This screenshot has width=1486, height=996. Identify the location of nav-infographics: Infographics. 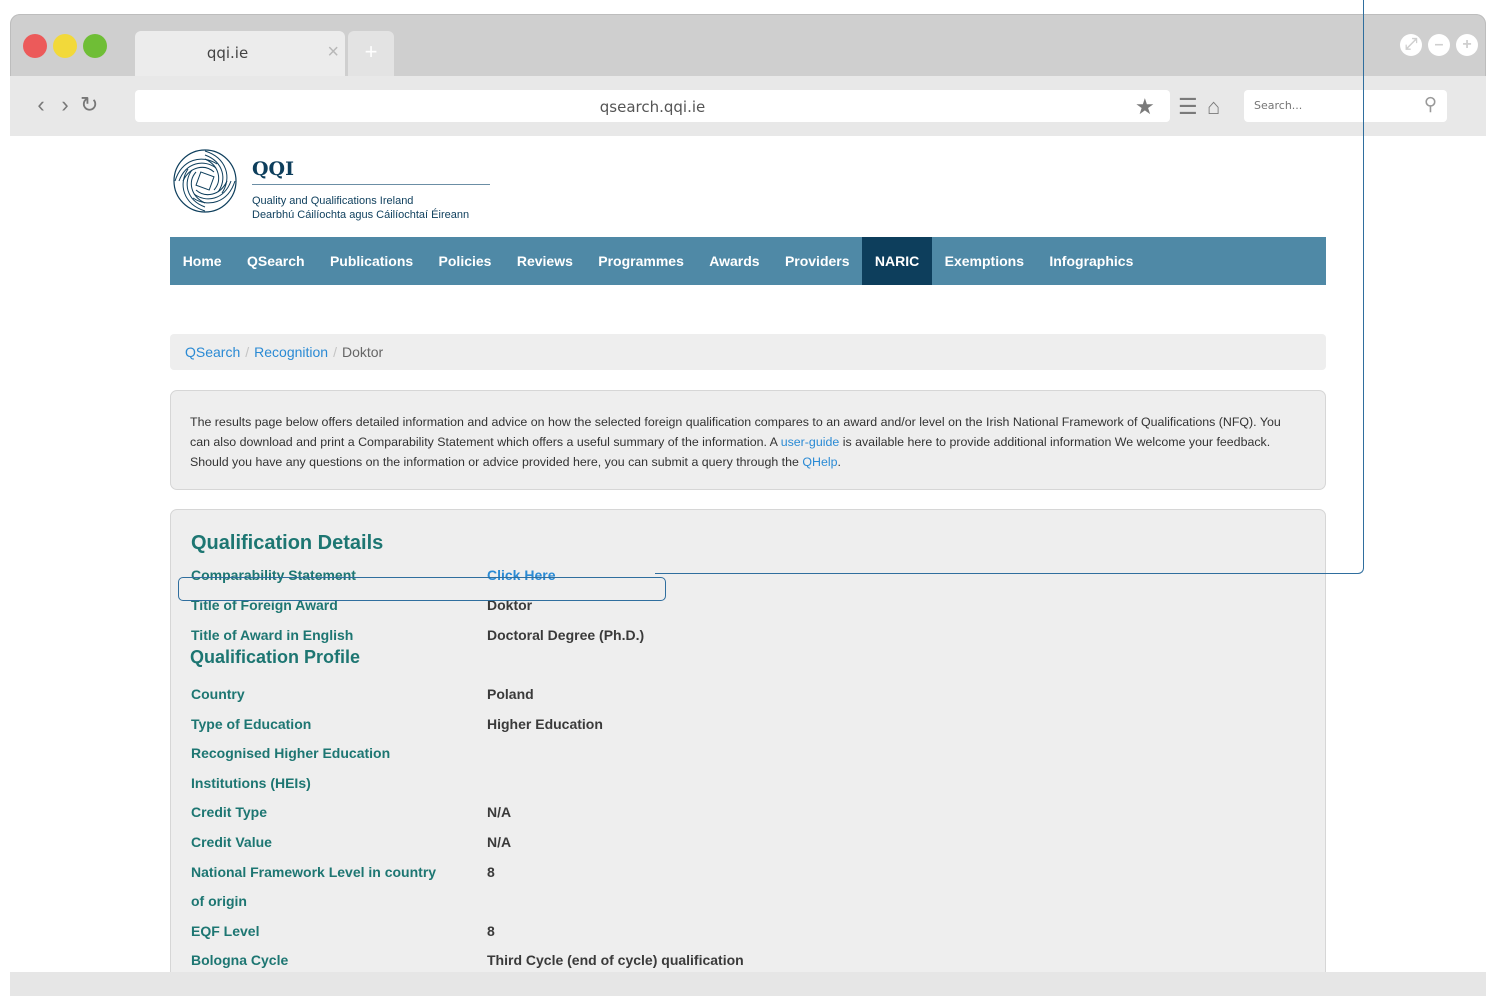
(1091, 261).